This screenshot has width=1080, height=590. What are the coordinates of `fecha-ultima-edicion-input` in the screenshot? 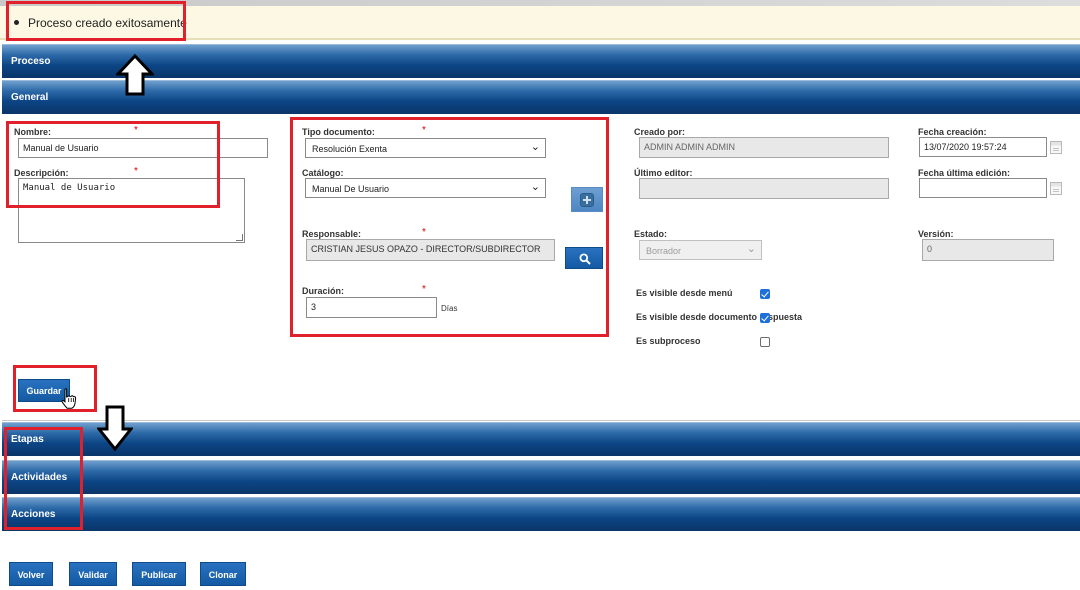 It's located at (983, 188).